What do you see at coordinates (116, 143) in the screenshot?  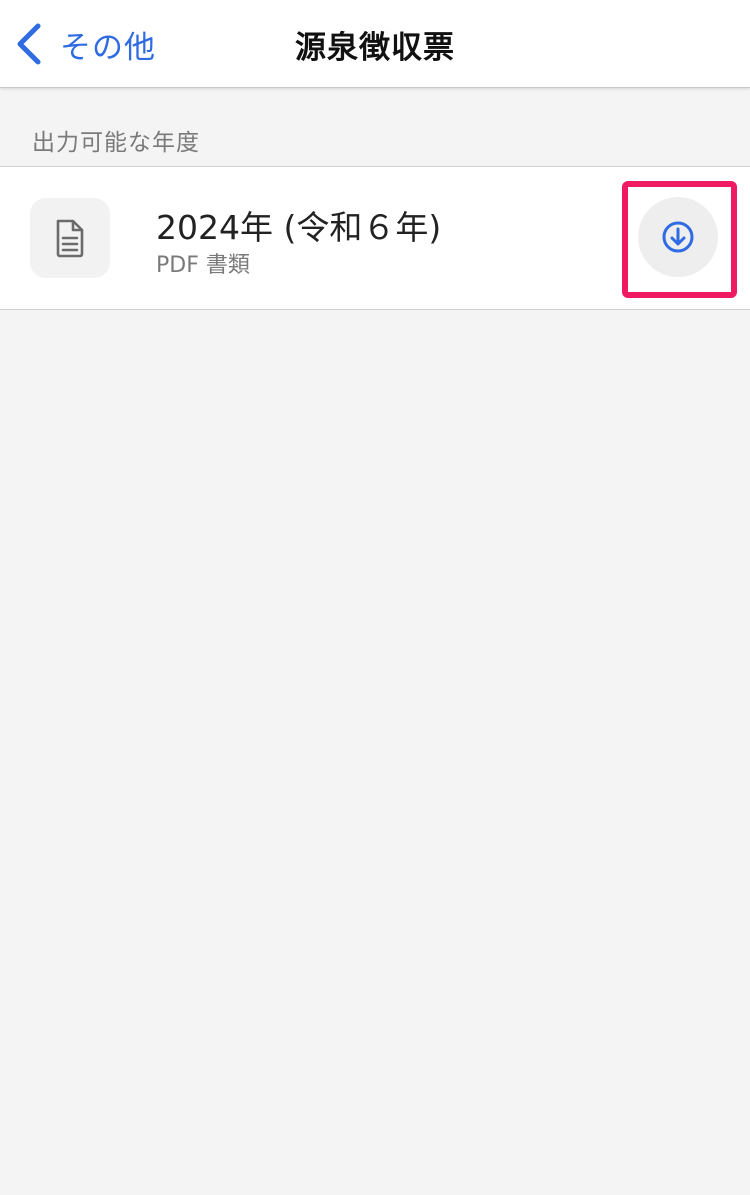 I see `section-header: 出力可能な年度` at bounding box center [116, 143].